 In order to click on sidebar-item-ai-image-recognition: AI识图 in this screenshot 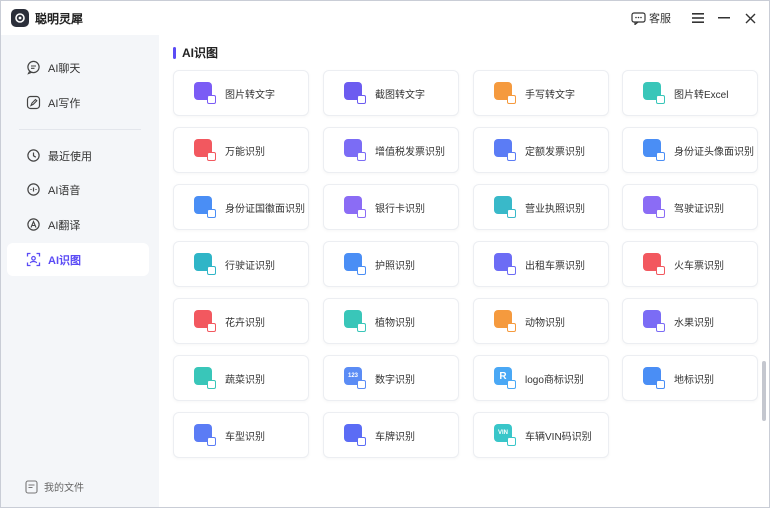, I will do `click(78, 259)`.